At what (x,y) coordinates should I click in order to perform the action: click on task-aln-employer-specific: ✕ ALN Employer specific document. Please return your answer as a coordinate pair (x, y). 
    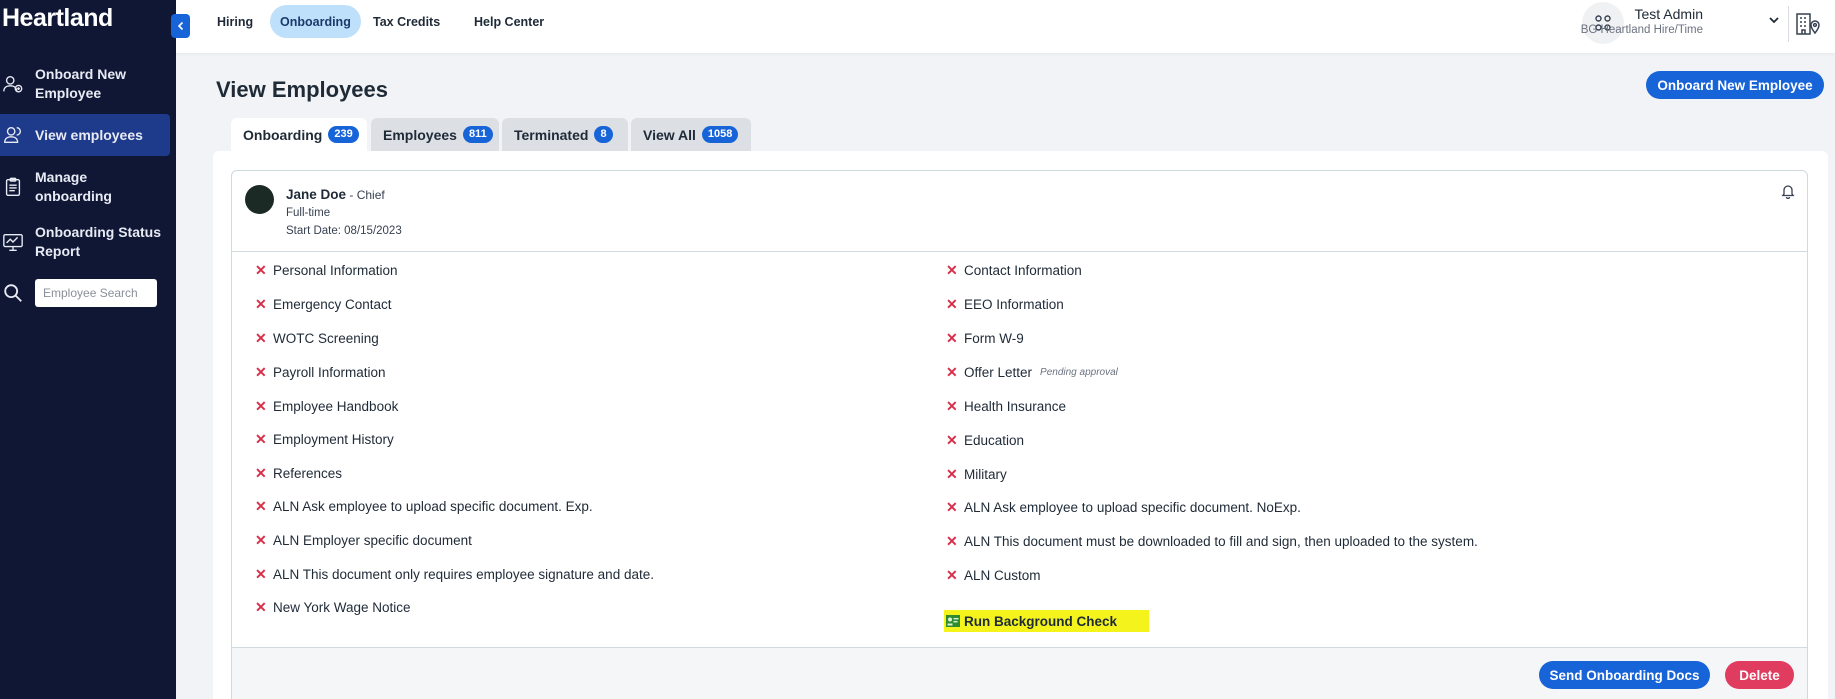
    Looking at the image, I should click on (363, 540).